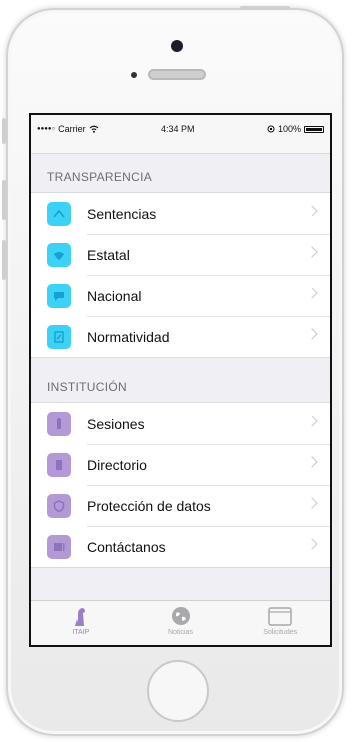 This screenshot has width=352, height=742. Describe the element at coordinates (271, 129) in the screenshot. I see `rotation-lock-icon` at that location.